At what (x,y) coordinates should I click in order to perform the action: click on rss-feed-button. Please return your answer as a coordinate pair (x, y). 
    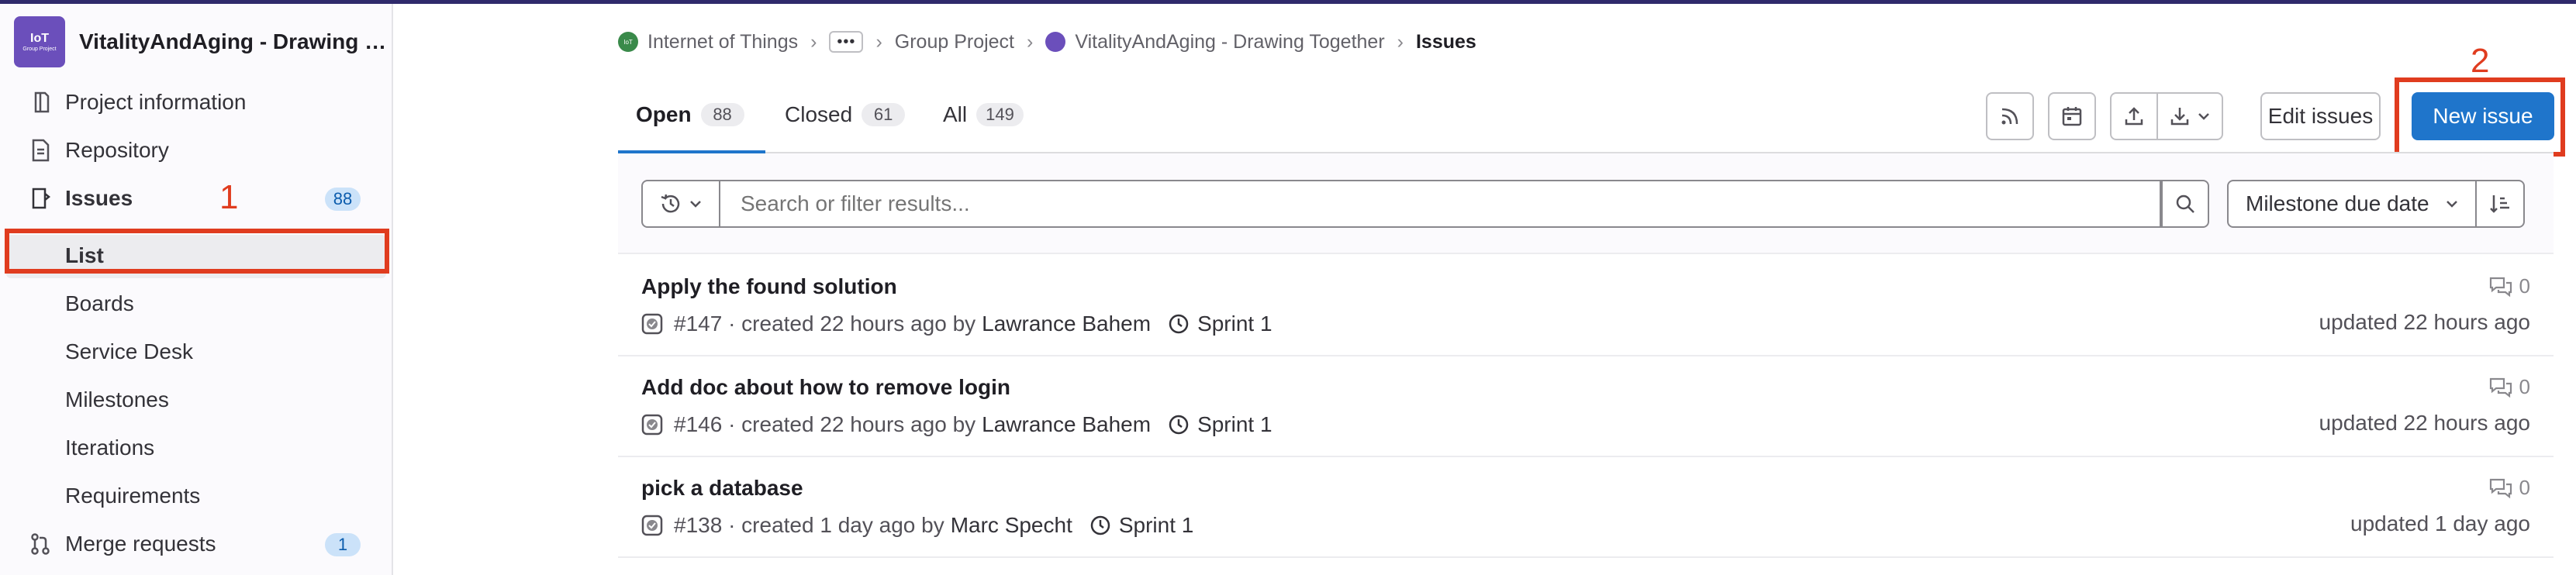
    Looking at the image, I should click on (2010, 116).